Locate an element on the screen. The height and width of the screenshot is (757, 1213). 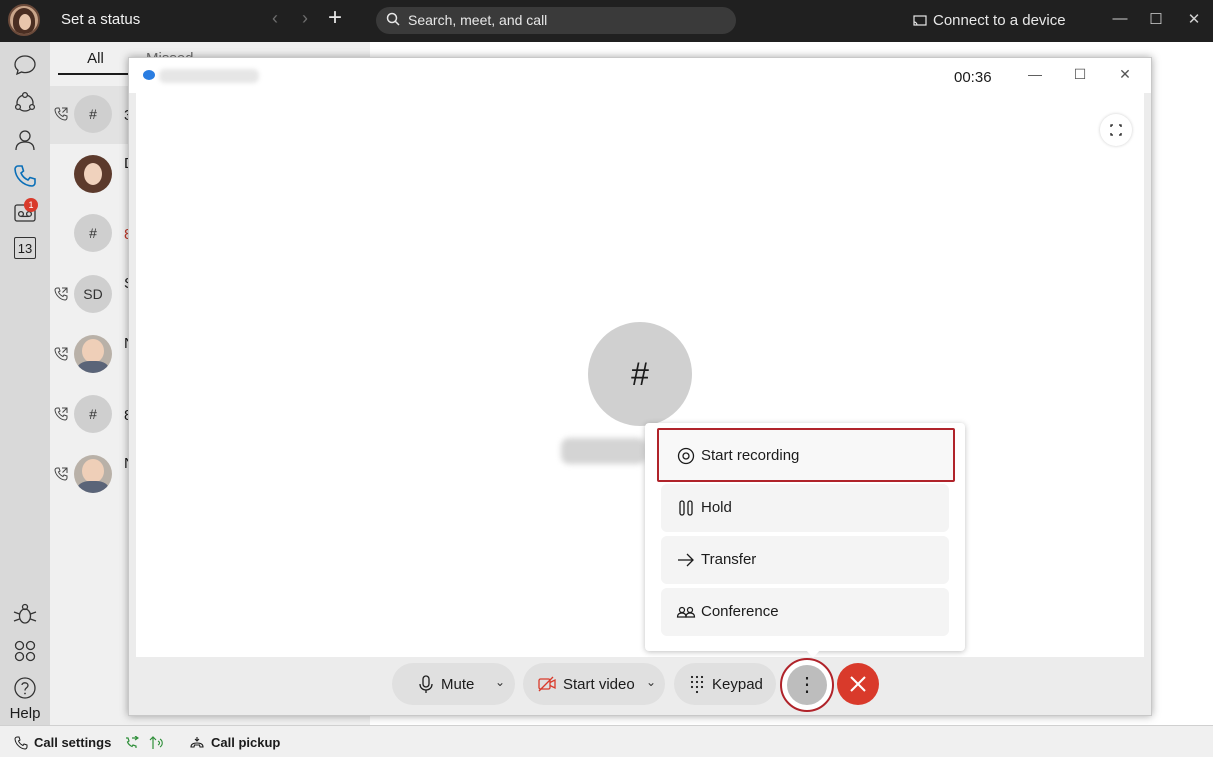
end-call-button is located at coordinates (858, 684).